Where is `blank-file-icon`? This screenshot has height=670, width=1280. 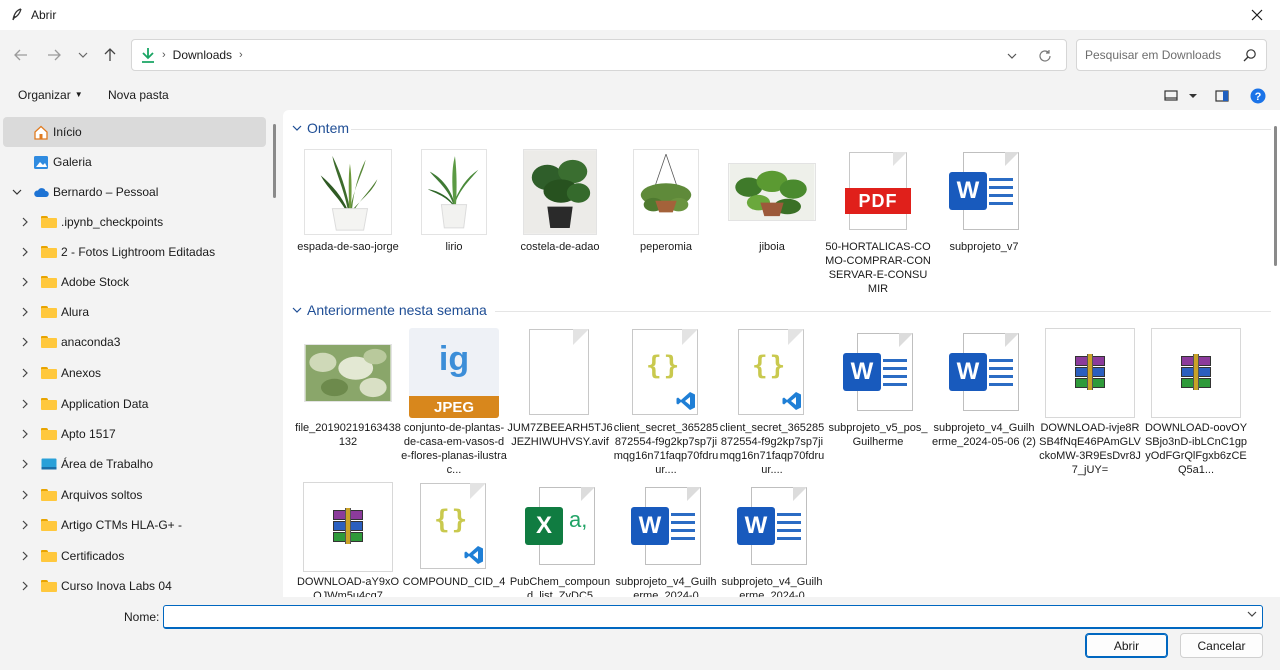 blank-file-icon is located at coordinates (560, 373).